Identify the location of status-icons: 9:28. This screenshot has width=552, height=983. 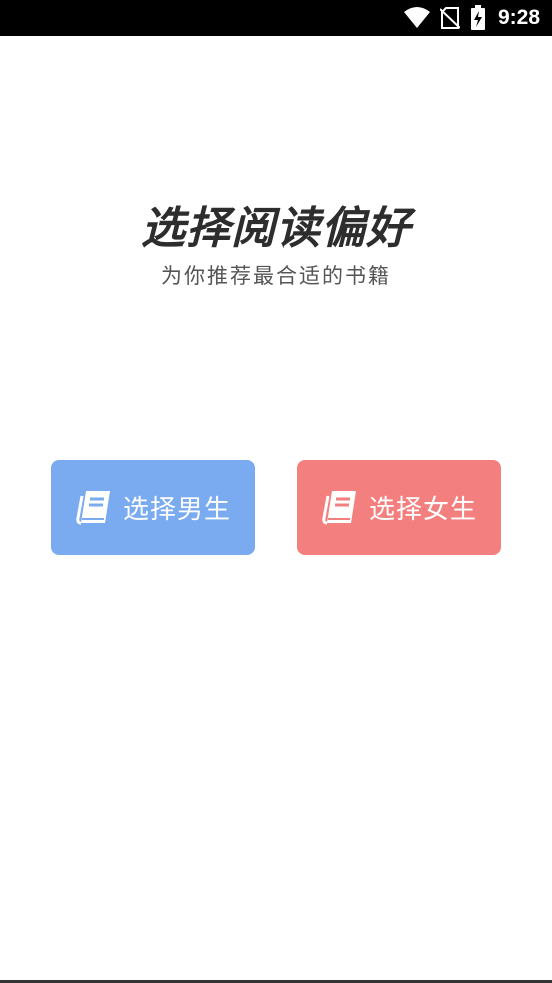
(471, 18).